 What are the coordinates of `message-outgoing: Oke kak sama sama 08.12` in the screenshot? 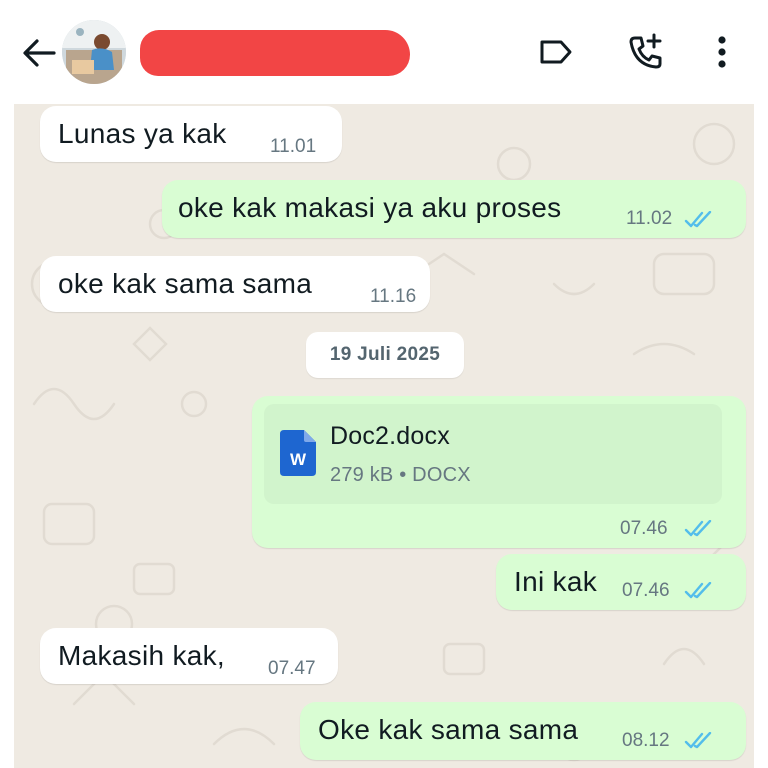 It's located at (523, 731).